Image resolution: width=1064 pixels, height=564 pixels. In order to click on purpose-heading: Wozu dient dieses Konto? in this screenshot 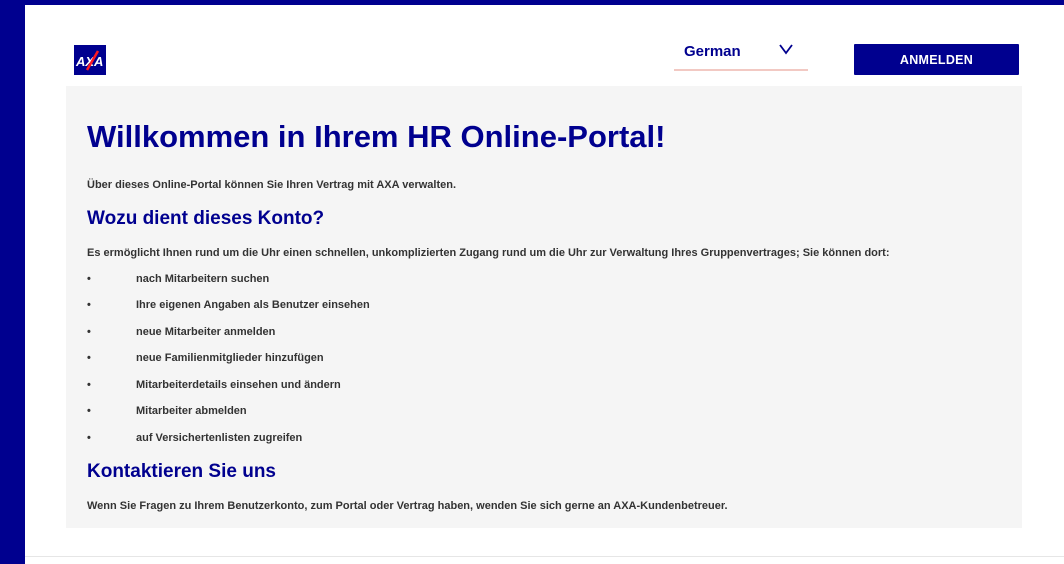, I will do `click(206, 218)`.